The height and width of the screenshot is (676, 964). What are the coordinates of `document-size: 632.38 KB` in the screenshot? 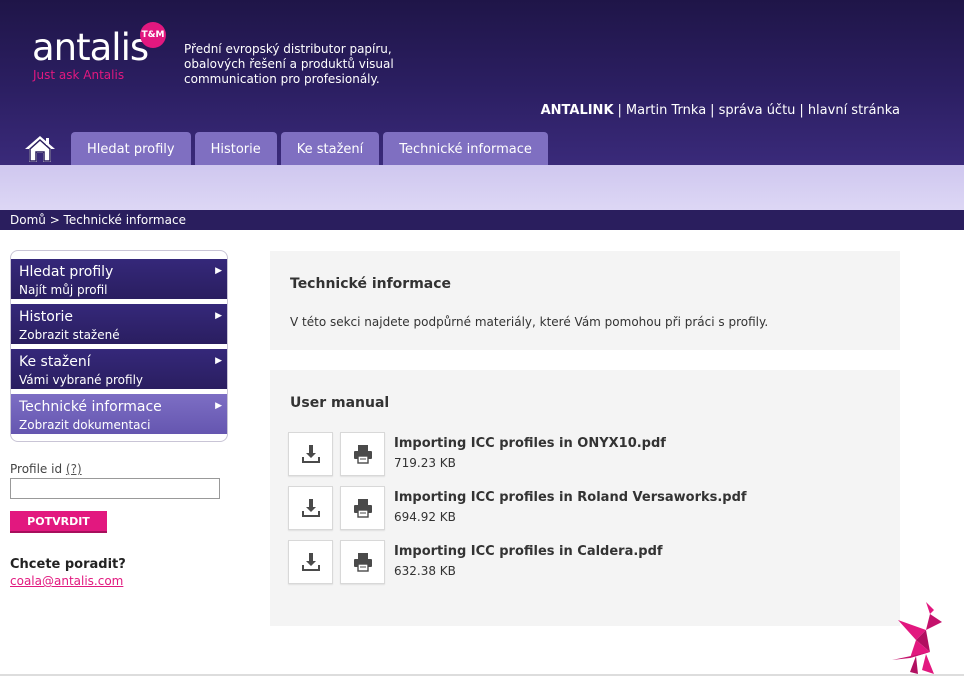 It's located at (425, 571).